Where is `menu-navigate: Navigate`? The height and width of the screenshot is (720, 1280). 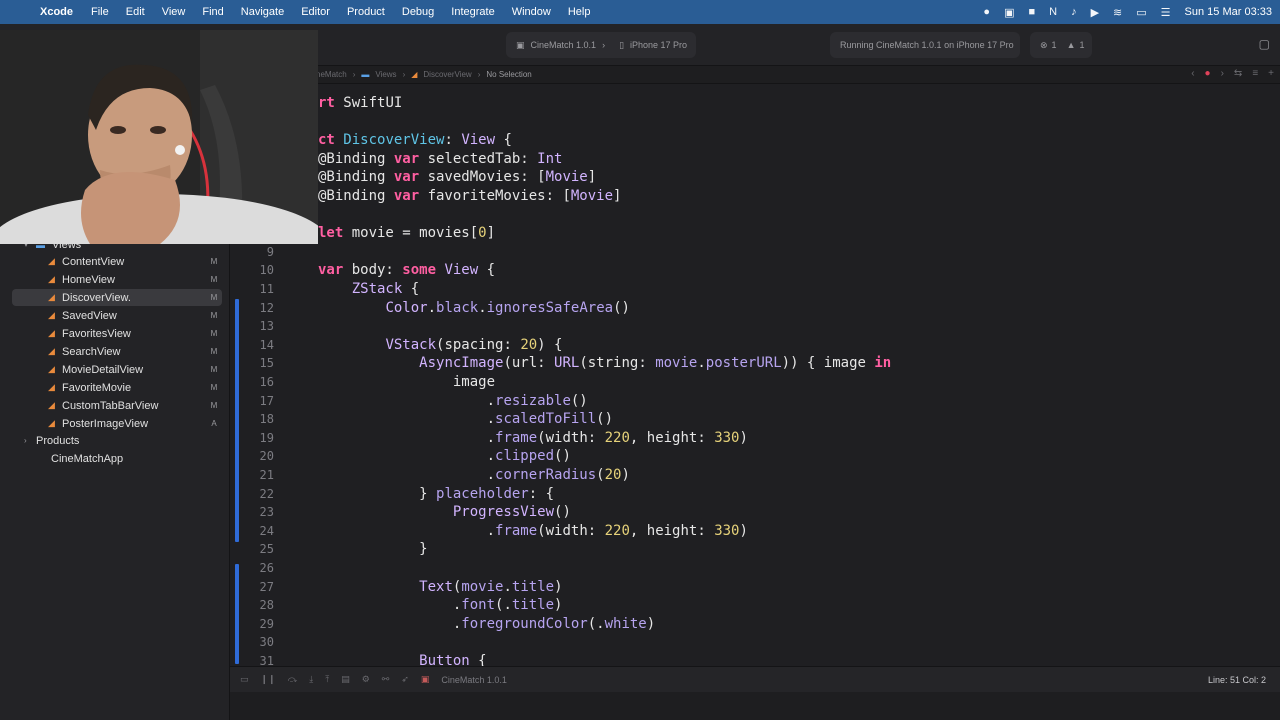 menu-navigate: Navigate is located at coordinates (262, 12).